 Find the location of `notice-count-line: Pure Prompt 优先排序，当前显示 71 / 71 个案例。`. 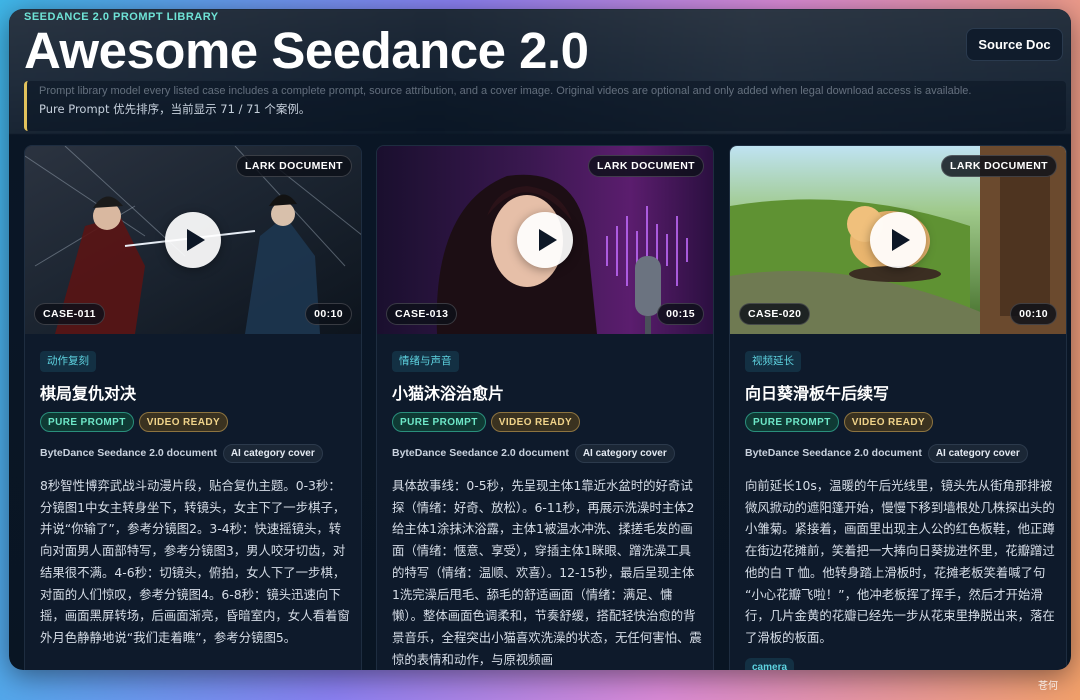

notice-count-line: Pure Prompt 优先排序，当前显示 71 / 71 个案例。 is located at coordinates (175, 109).